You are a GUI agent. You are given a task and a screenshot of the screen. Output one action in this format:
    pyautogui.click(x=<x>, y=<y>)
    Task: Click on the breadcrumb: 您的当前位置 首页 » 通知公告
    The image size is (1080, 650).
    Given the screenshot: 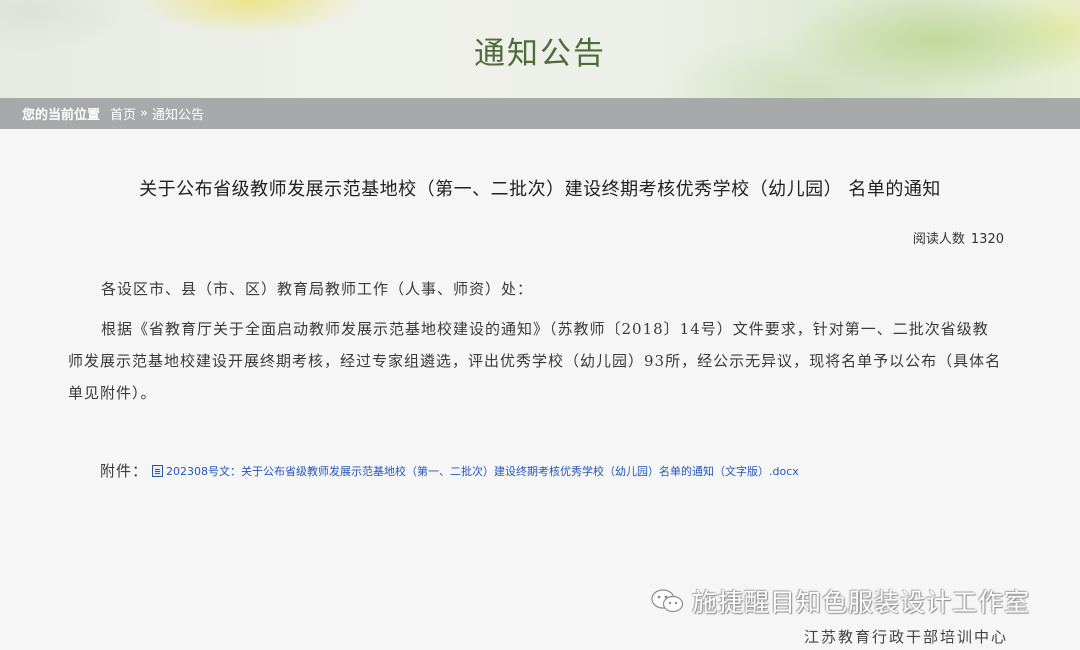 What is the action you would take?
    pyautogui.click(x=540, y=113)
    